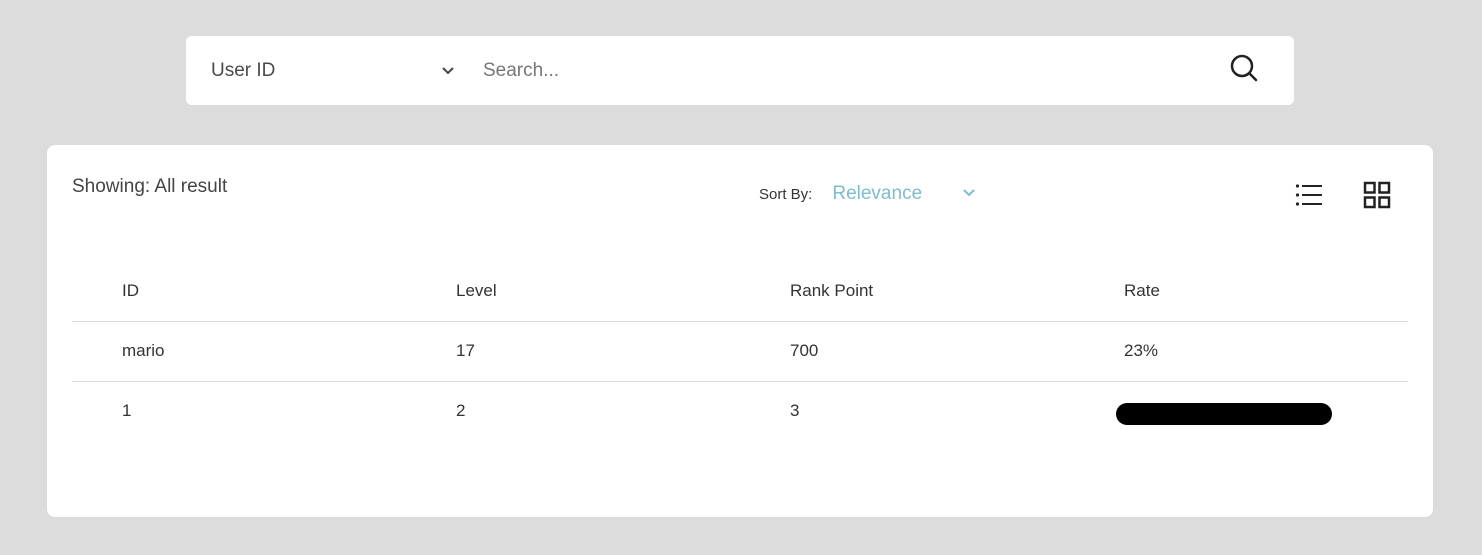 This screenshot has width=1482, height=555. Describe the element at coordinates (845, 70) in the screenshot. I see `search-input` at that location.